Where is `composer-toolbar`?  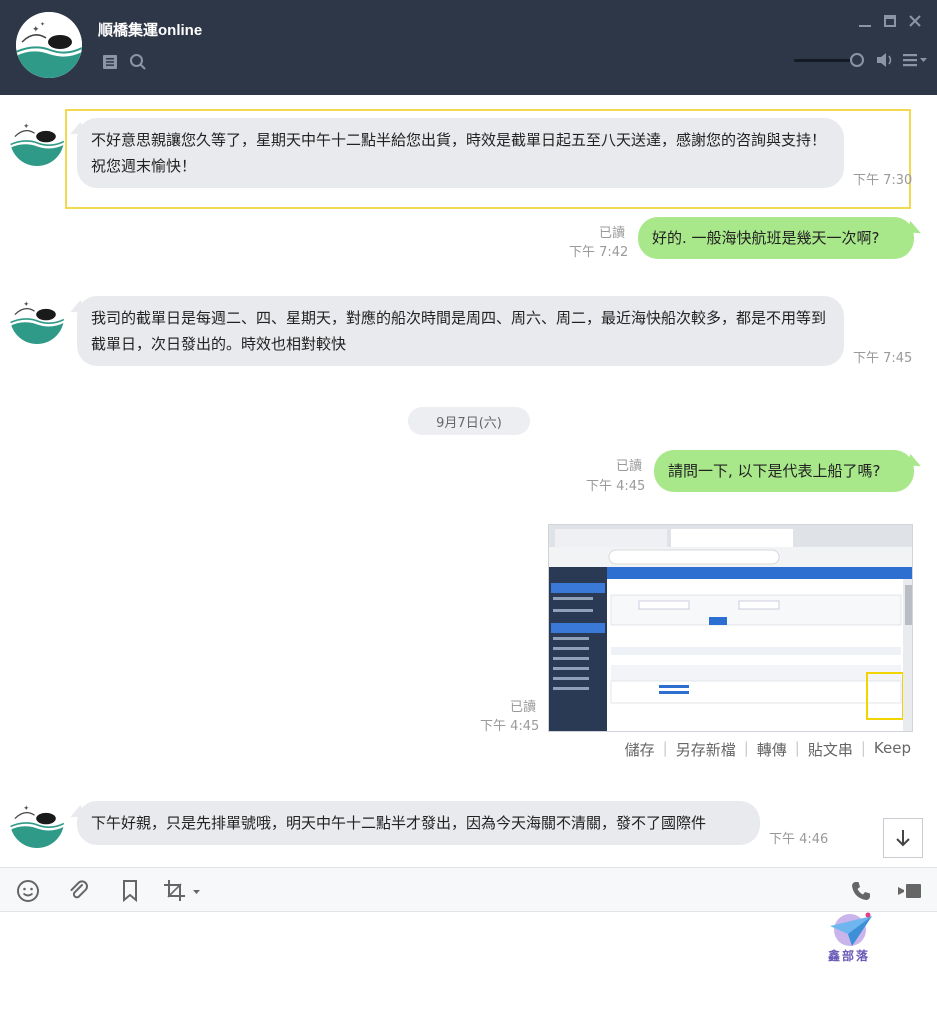 composer-toolbar is located at coordinates (468, 889).